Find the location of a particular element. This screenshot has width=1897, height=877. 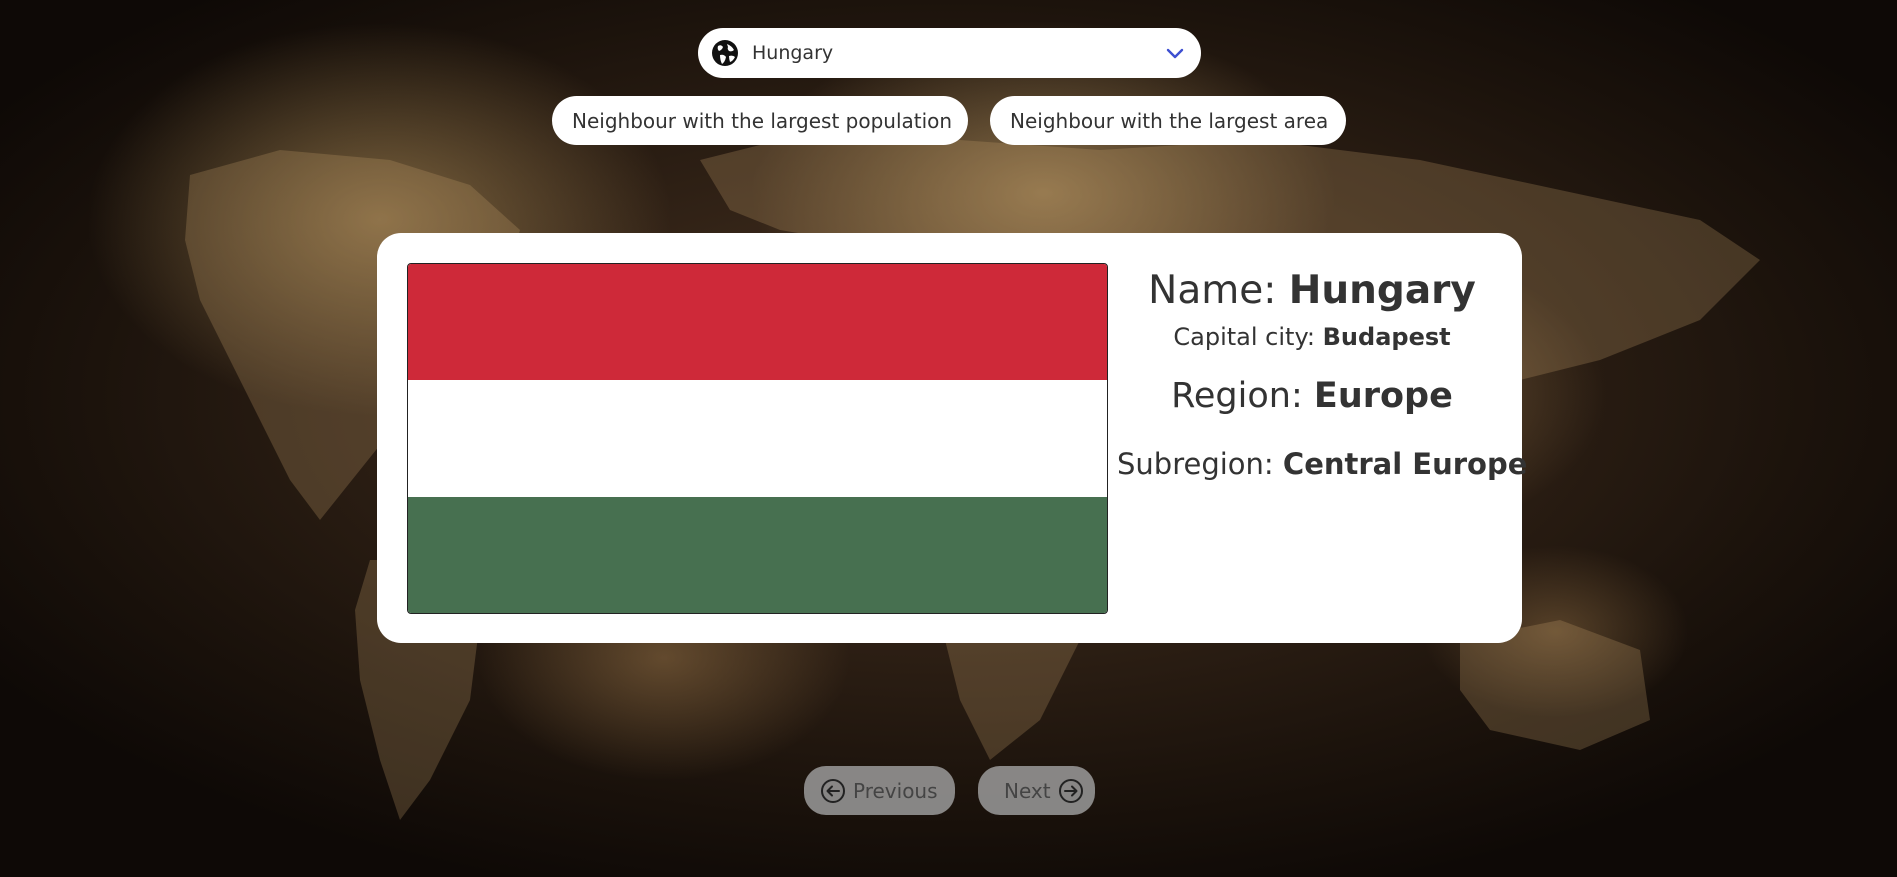

country-capital-value: Budapest is located at coordinates (1386, 337).